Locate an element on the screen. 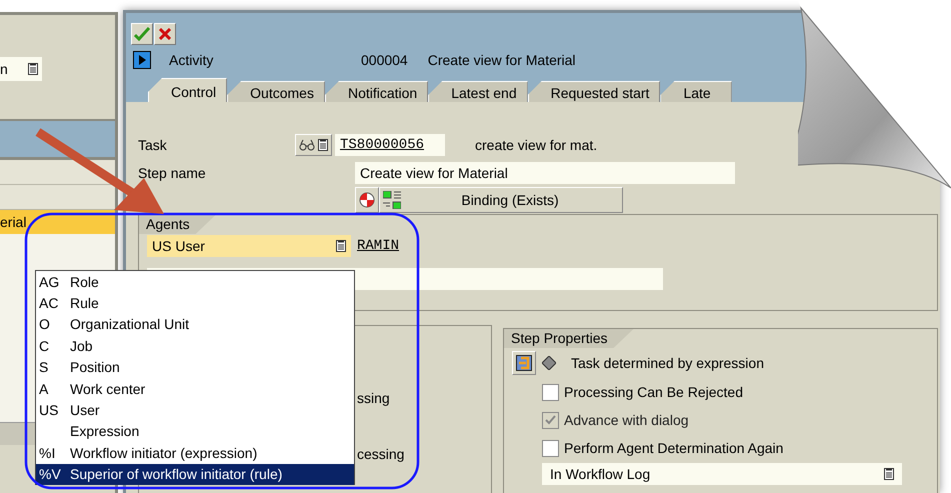 This screenshot has width=951, height=493. dropdown-item: S Position is located at coordinates (195, 367).